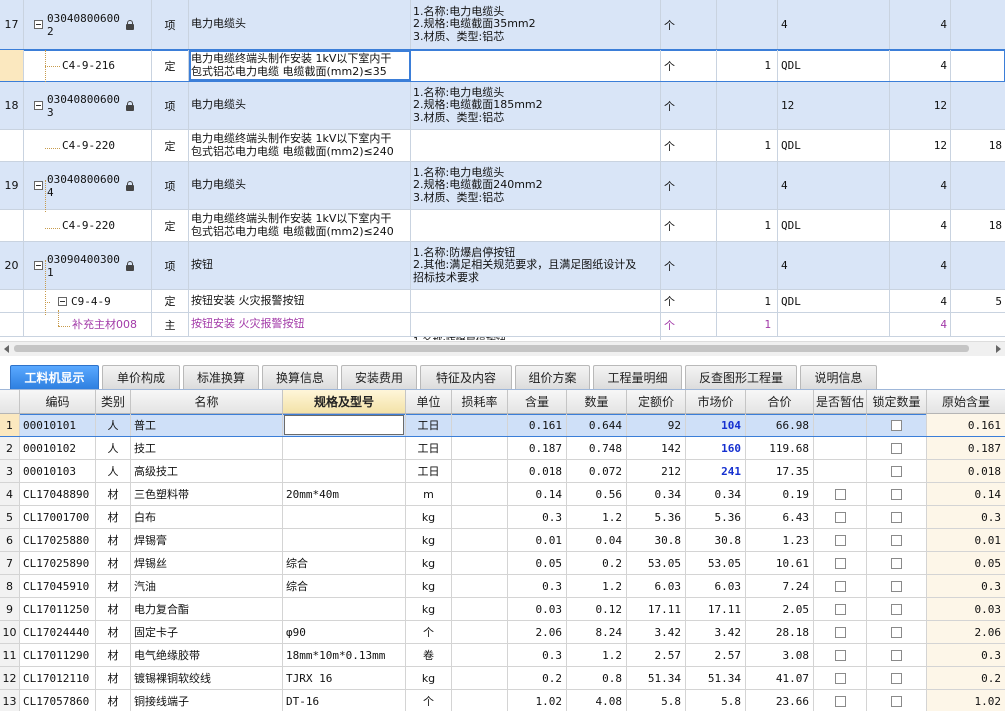  I want to click on resource-unit: 卷, so click(429, 655).